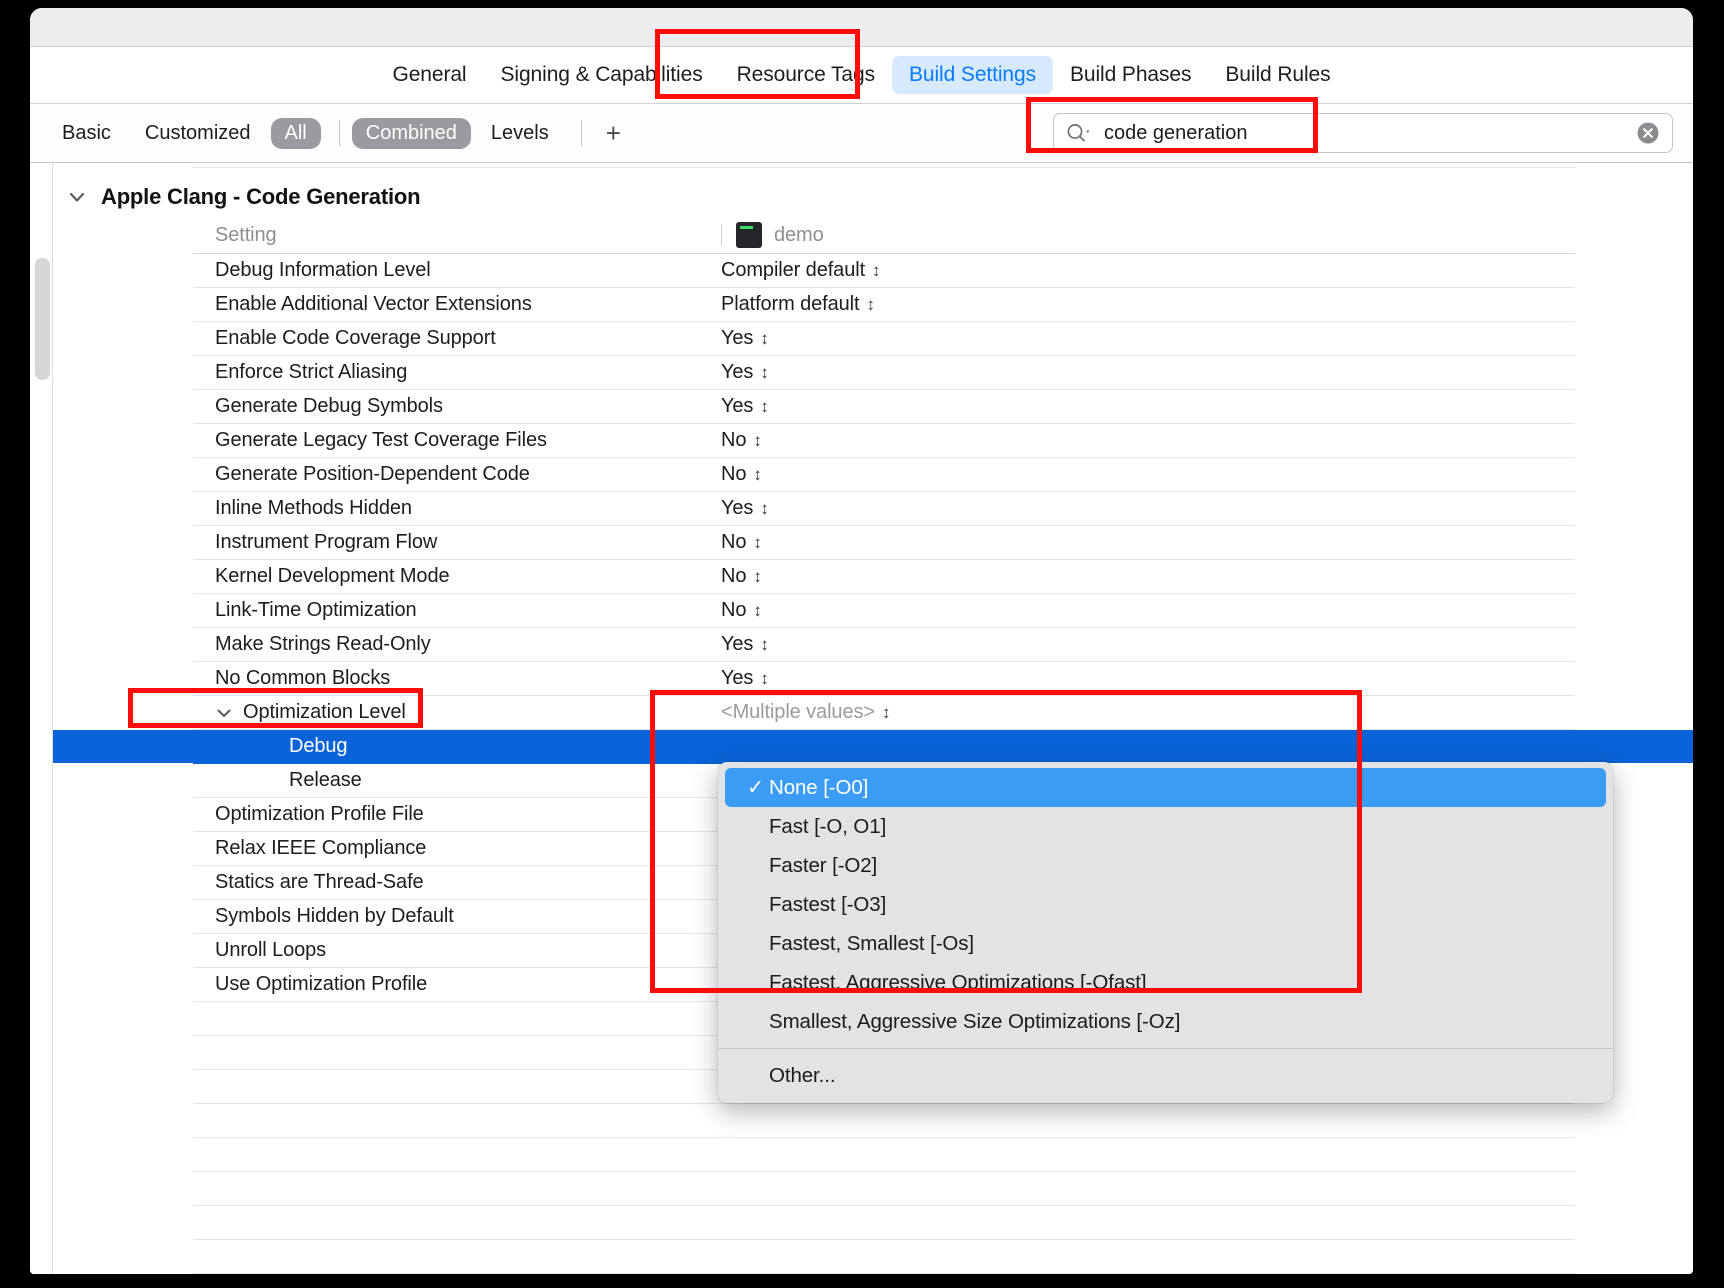 This screenshot has width=1724, height=1288. What do you see at coordinates (1079, 133) in the screenshot?
I see `search-icon` at bounding box center [1079, 133].